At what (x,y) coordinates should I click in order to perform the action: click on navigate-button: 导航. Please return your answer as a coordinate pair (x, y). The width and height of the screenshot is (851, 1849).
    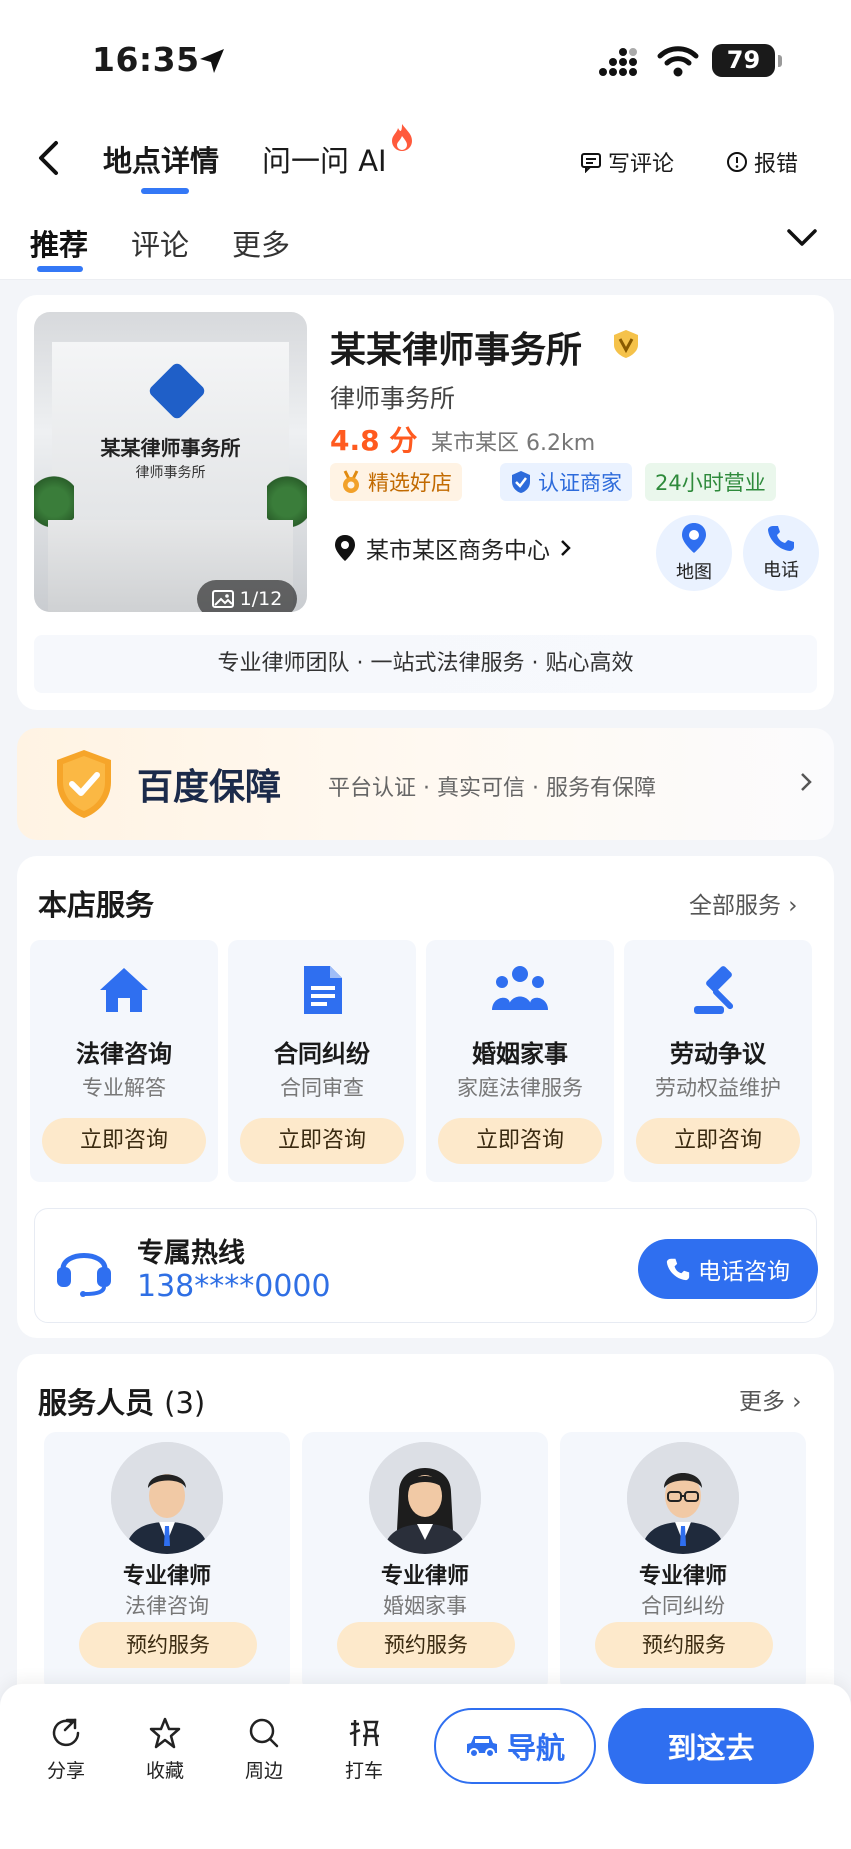
    Looking at the image, I should click on (515, 1746).